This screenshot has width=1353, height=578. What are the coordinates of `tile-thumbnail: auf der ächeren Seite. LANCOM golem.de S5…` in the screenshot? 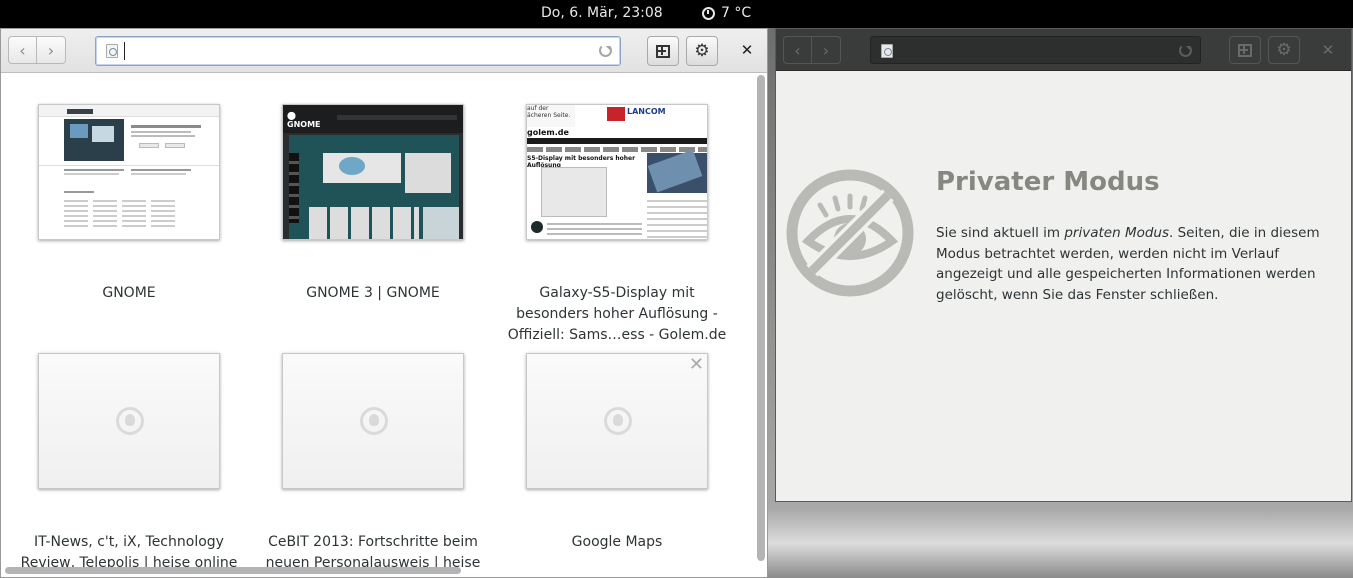 It's located at (617, 172).